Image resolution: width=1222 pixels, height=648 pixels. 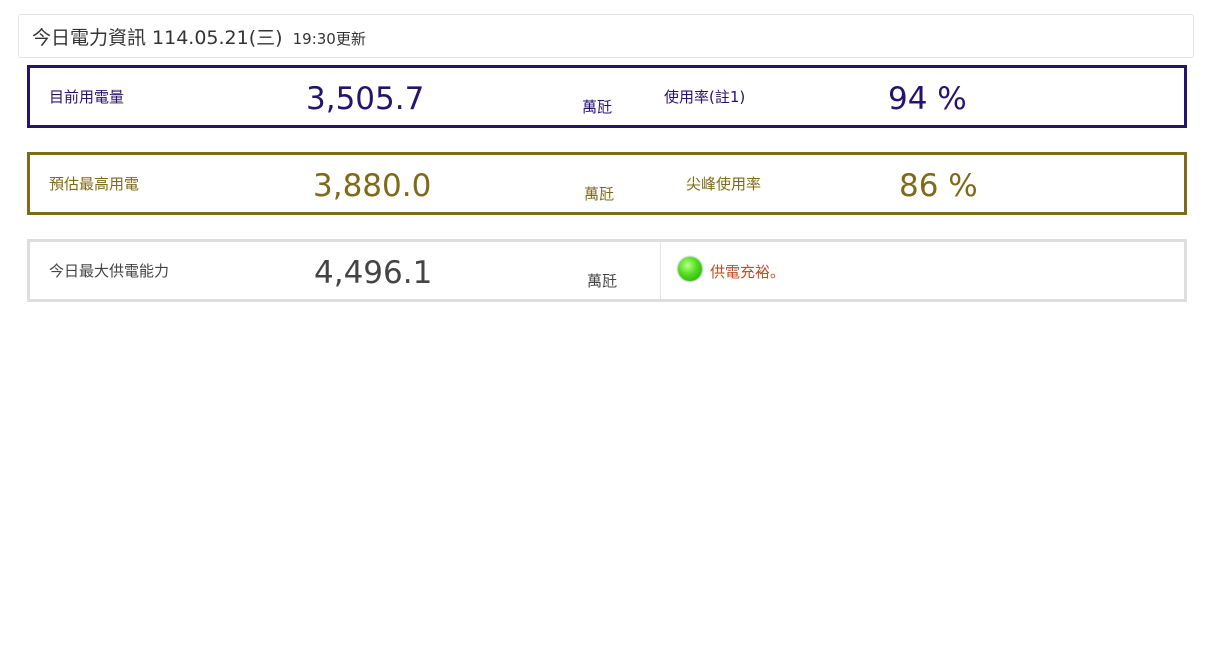 I want to click on usage-rate-label: 使用率(註1), so click(x=705, y=97).